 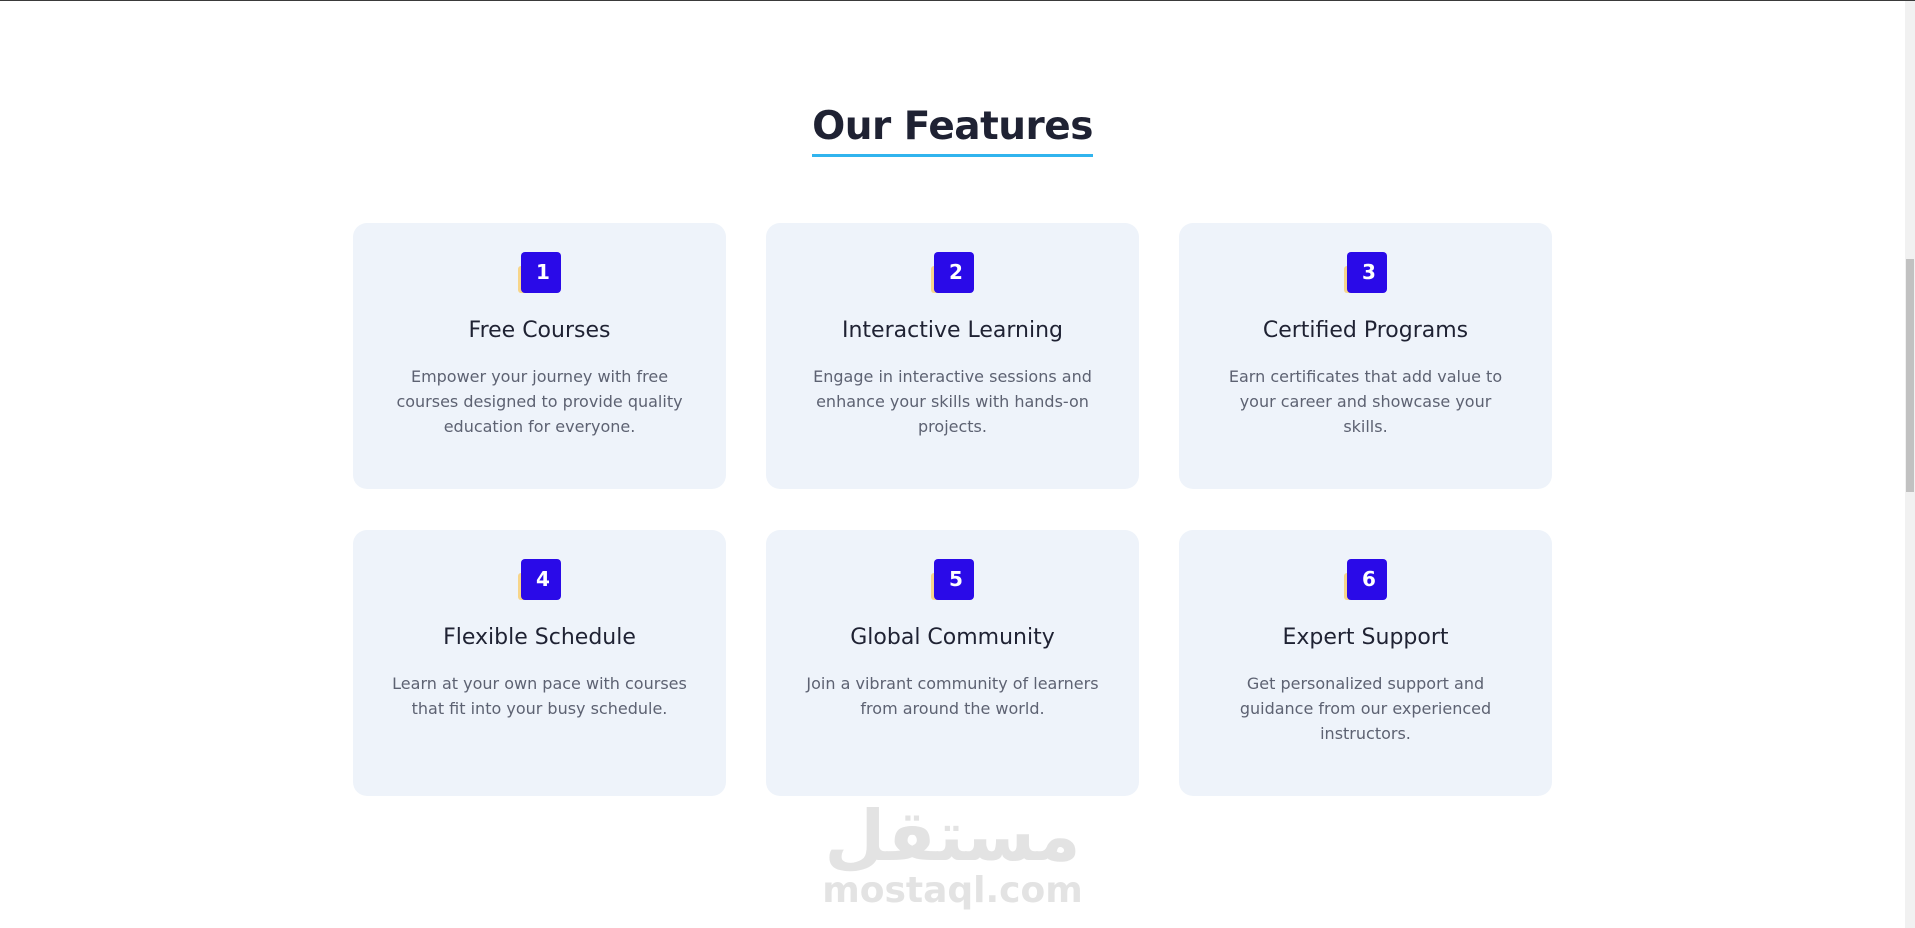 I want to click on number-badge: 6, so click(x=1365, y=579).